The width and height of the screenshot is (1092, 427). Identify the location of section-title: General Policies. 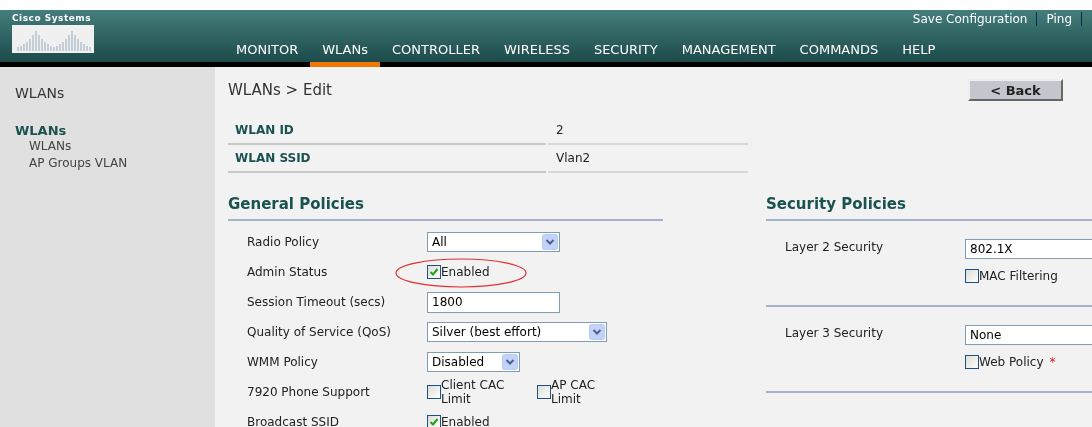
(445, 206).